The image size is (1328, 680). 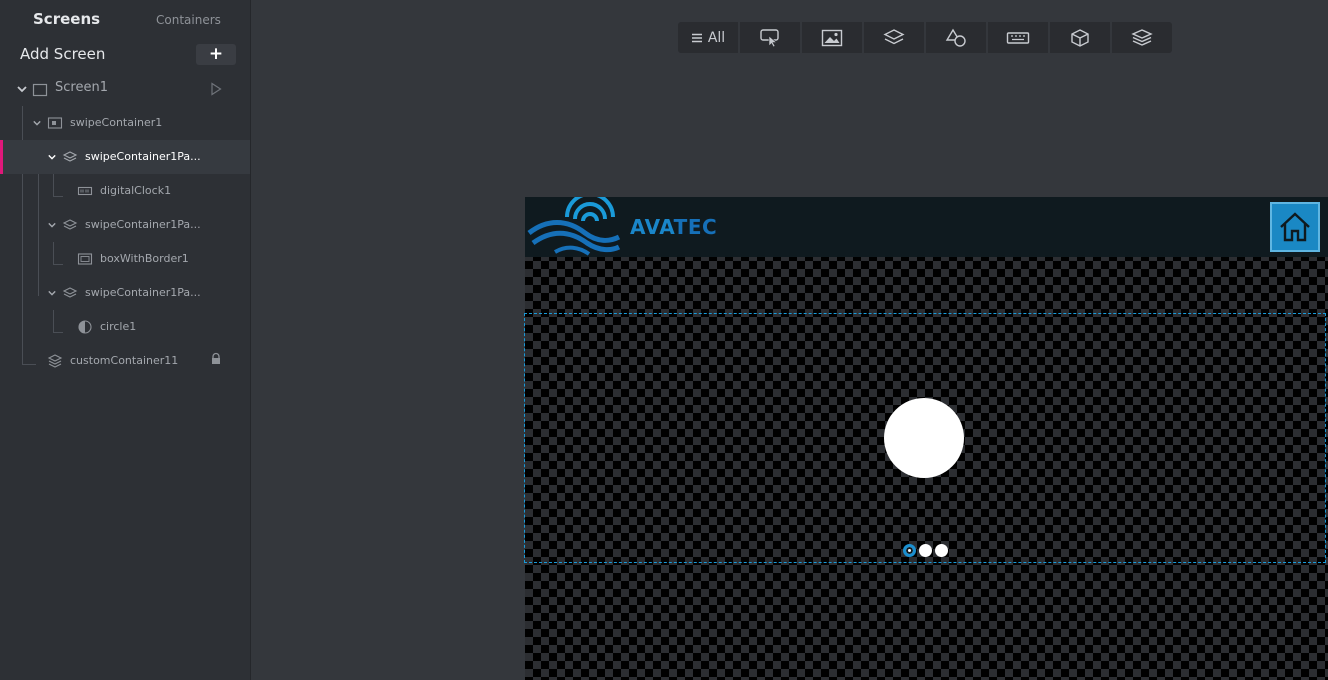 I want to click on filter-all-label: All, so click(x=716, y=37).